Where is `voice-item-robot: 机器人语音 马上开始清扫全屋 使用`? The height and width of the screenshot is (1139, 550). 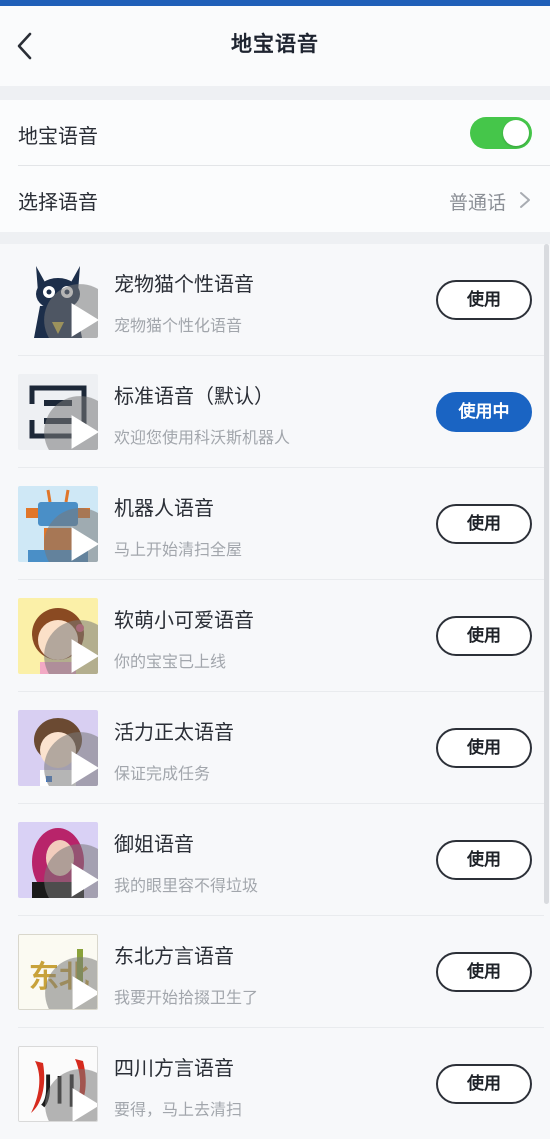 voice-item-robot: 机器人语音 马上开始清扫全屋 使用 is located at coordinates (272, 524).